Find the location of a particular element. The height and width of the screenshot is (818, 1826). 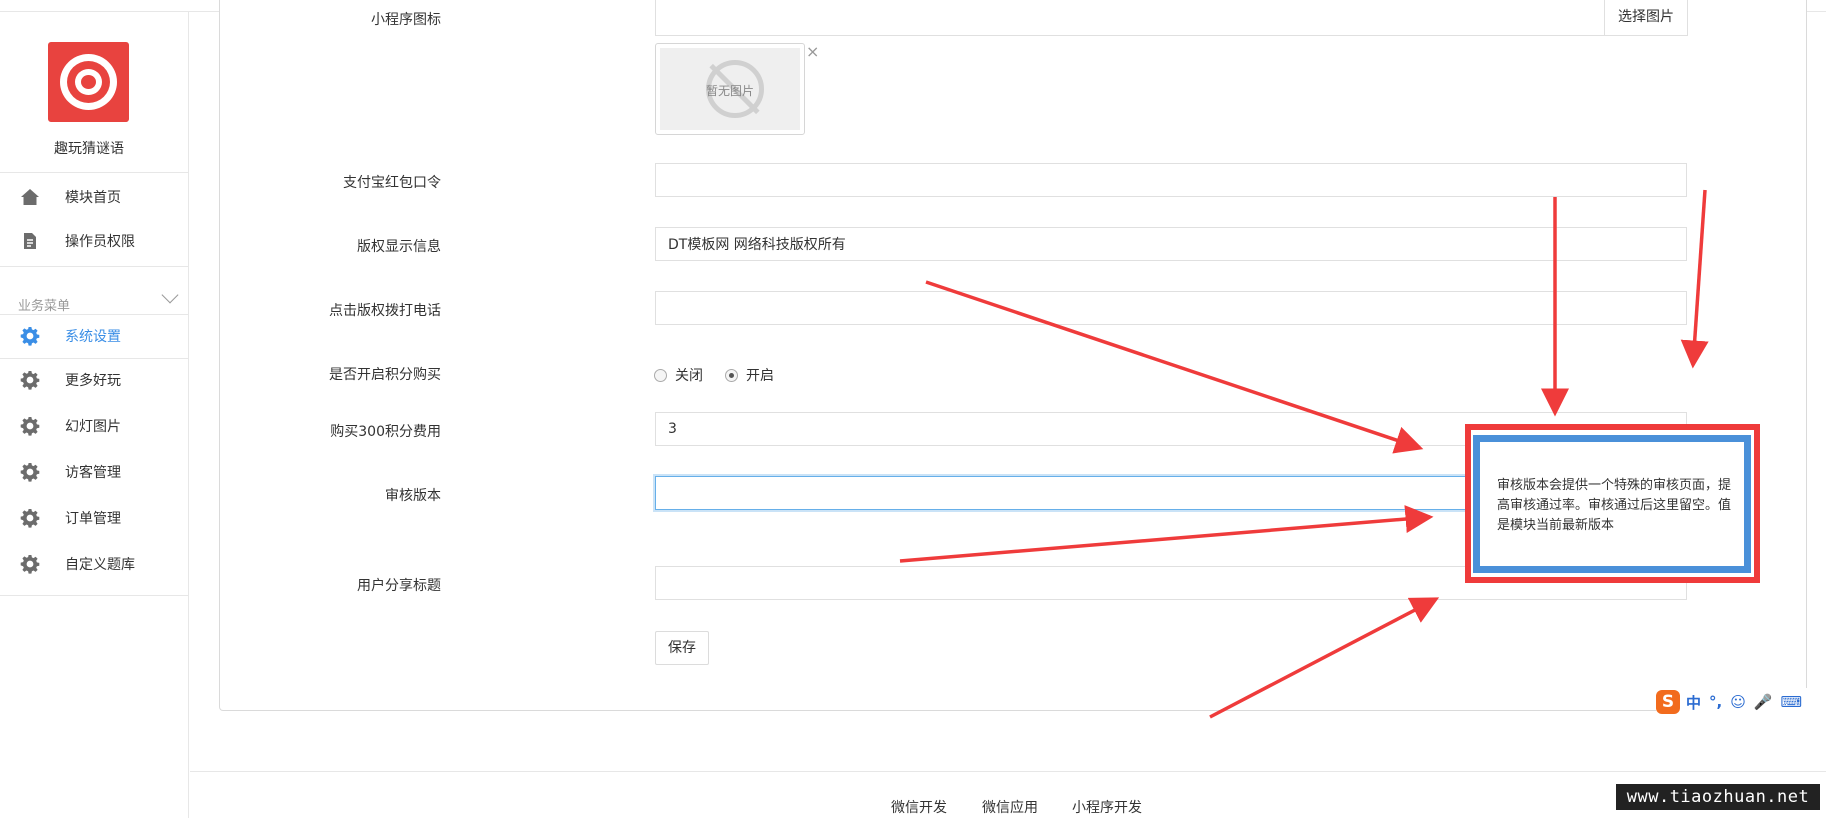

radio-on-label: 开启 is located at coordinates (760, 375).